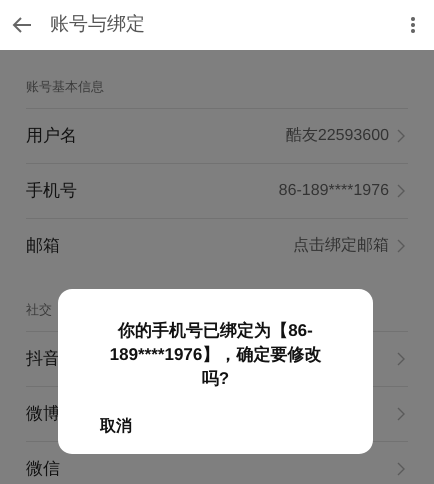  I want to click on settings-row: 用户名 酷友22593600, so click(217, 135).